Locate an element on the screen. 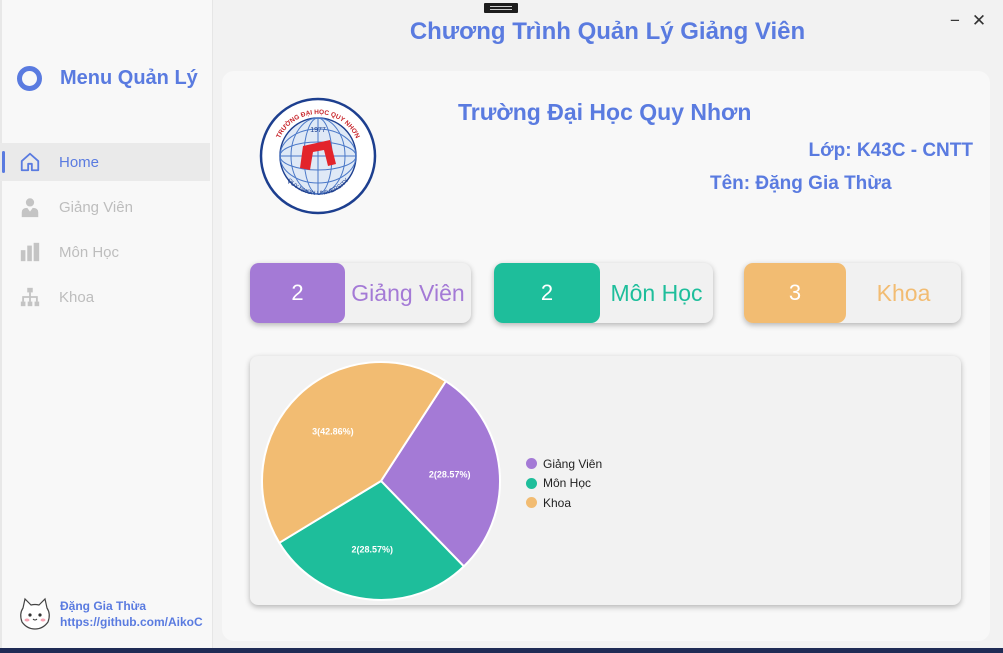 The height and width of the screenshot is (653, 1003). legend-label: Giảng Viên is located at coordinates (573, 463).